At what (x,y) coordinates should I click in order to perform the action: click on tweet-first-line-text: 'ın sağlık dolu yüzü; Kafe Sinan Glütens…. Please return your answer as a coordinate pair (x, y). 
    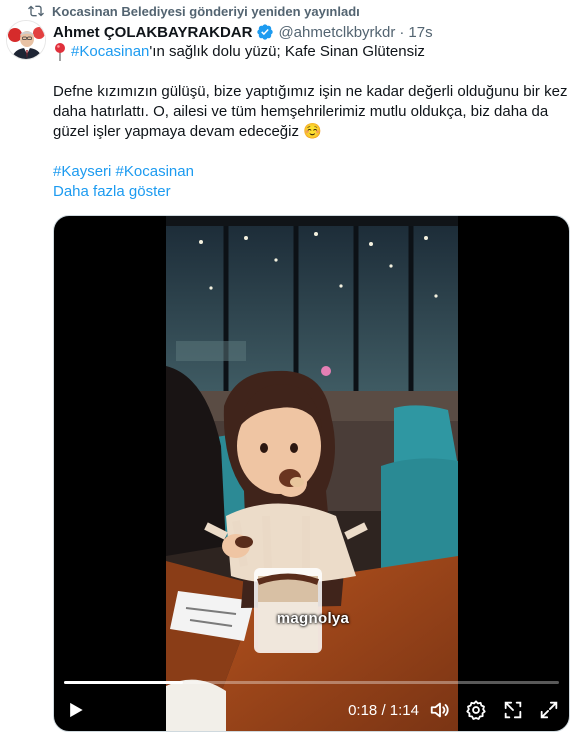
    Looking at the image, I should click on (287, 51).